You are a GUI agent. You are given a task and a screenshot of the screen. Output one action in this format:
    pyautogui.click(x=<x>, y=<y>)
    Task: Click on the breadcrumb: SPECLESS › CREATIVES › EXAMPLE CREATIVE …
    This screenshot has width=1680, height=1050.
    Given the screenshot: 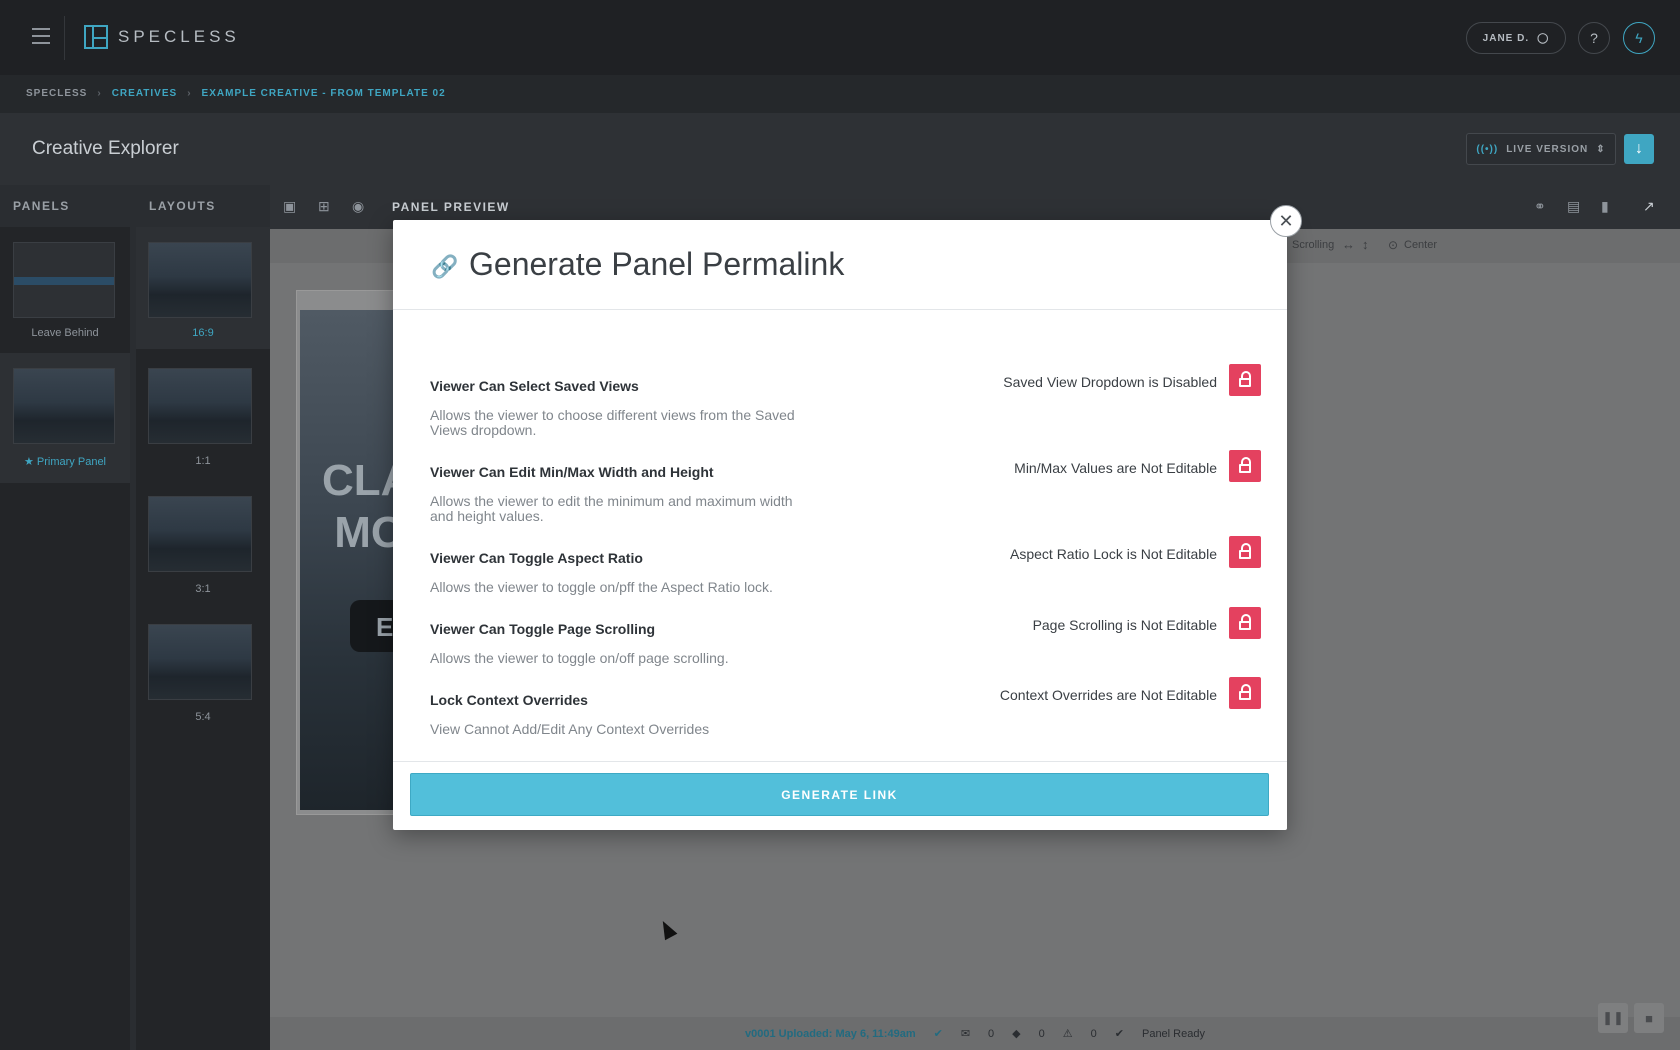 What is the action you would take?
    pyautogui.click(x=236, y=93)
    